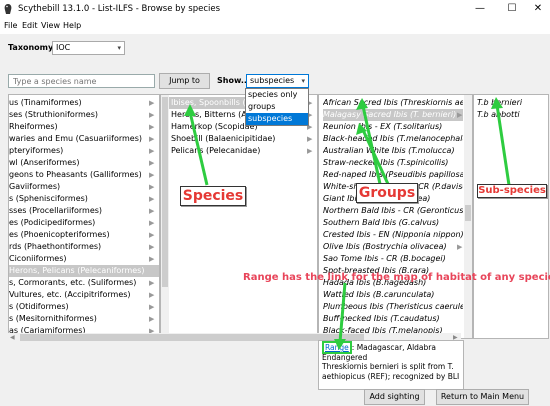 Image resolution: width=550 pixels, height=406 pixels. What do you see at coordinates (50, 25) in the screenshot?
I see `menu-view: View` at bounding box center [50, 25].